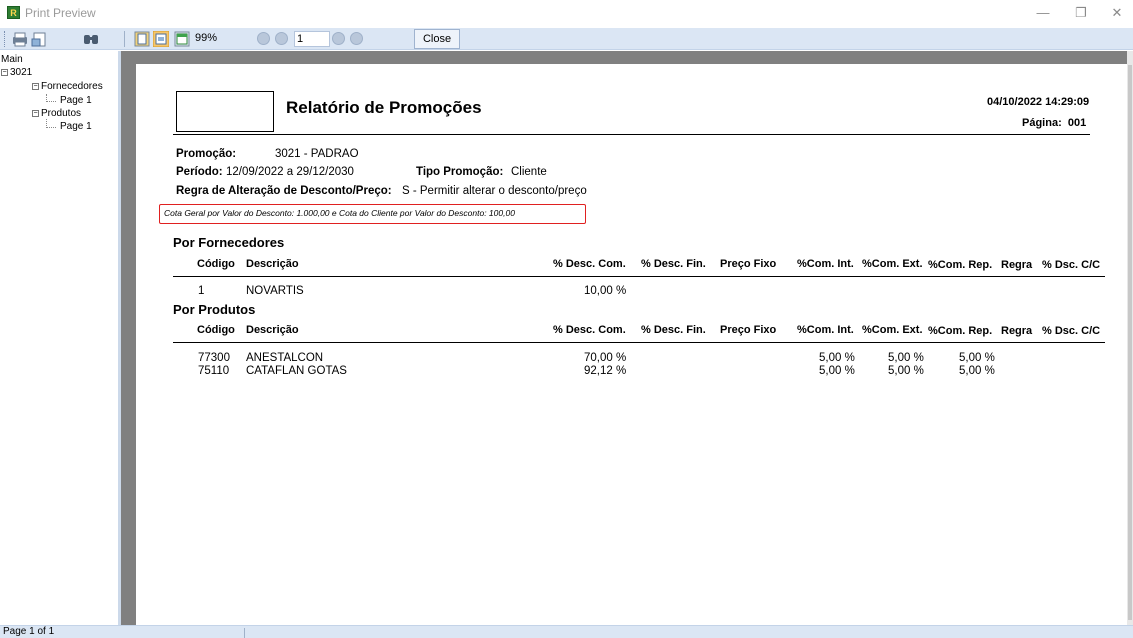 This screenshot has height=638, width=1133. I want to click on promocao-label: Promoção:, so click(206, 154).